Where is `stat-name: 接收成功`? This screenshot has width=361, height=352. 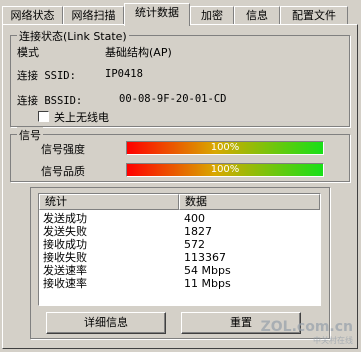 stat-name: 接收成功 is located at coordinates (65, 244).